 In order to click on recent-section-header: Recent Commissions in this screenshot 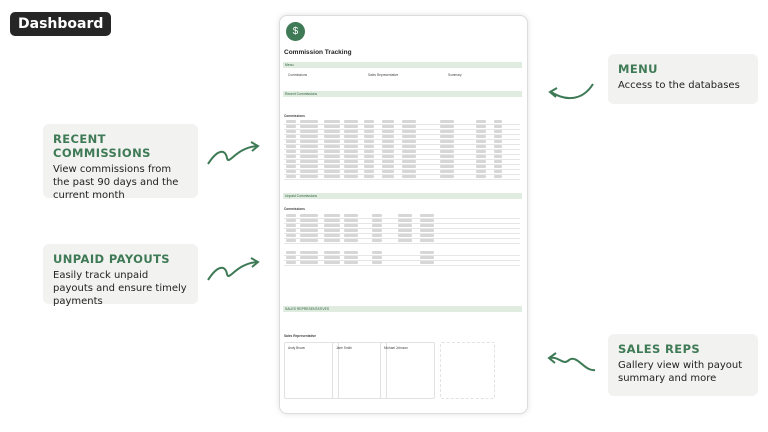, I will do `click(402, 94)`.